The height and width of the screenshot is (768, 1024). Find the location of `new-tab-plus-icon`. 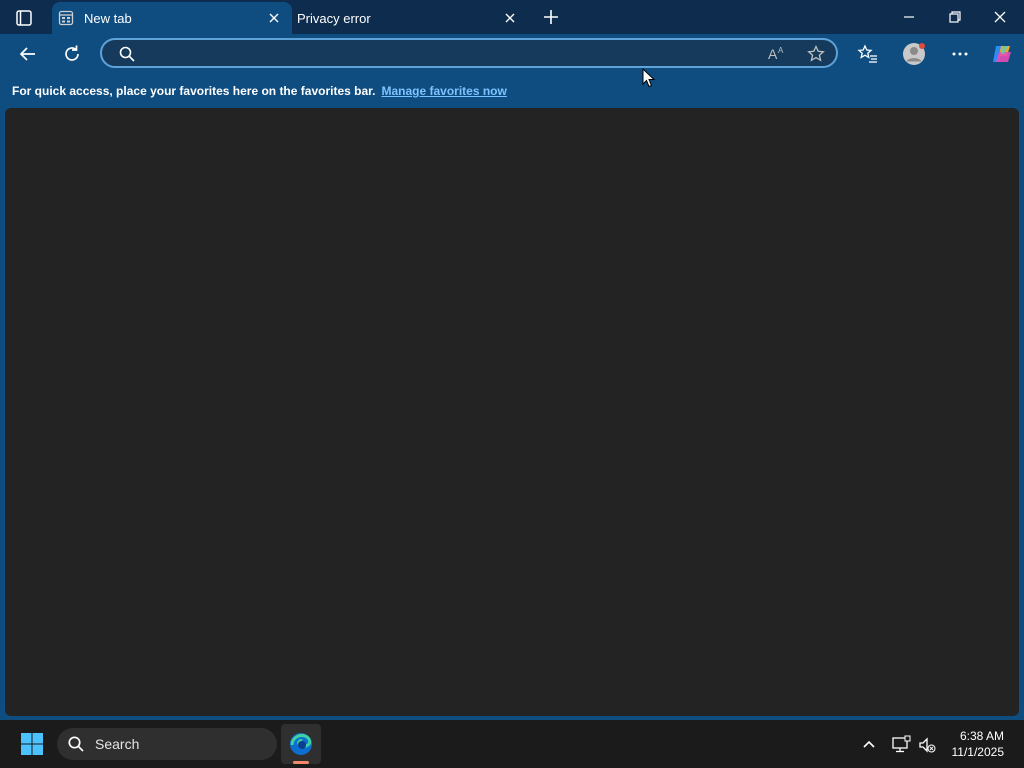

new-tab-plus-icon is located at coordinates (551, 17).